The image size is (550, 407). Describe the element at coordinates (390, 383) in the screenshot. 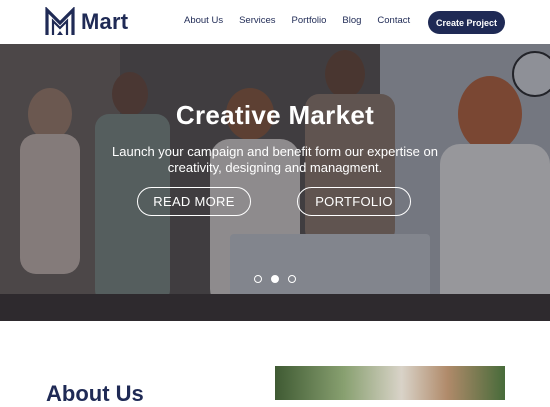

I see `about-image` at that location.